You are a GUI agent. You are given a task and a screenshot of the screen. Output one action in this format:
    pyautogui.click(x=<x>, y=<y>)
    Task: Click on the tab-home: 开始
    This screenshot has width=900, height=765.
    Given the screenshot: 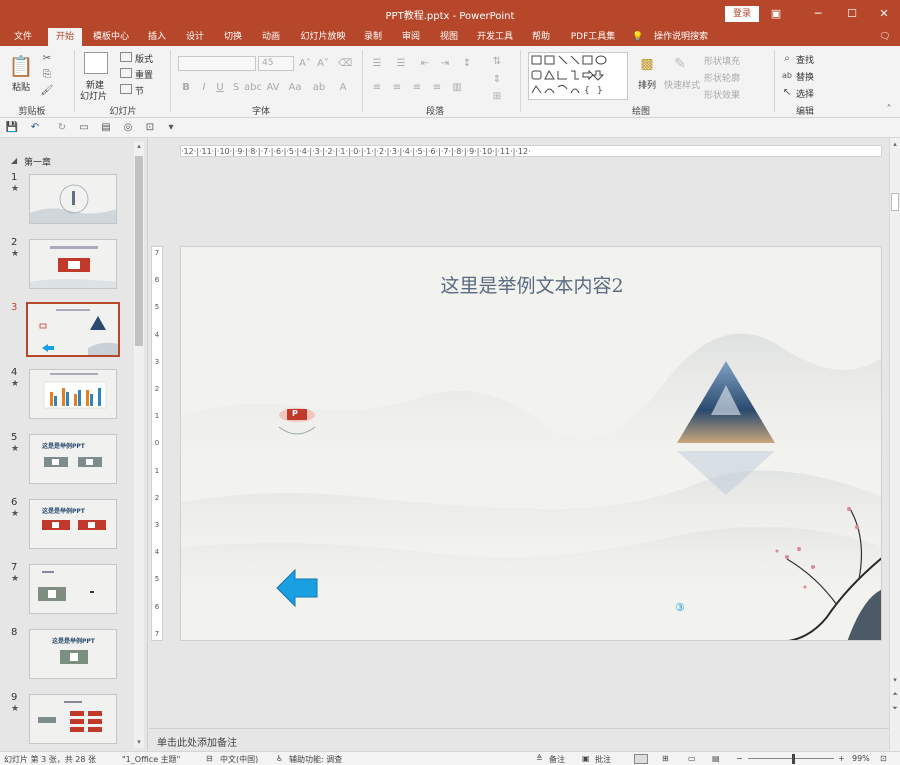 What is the action you would take?
    pyautogui.click(x=65, y=37)
    